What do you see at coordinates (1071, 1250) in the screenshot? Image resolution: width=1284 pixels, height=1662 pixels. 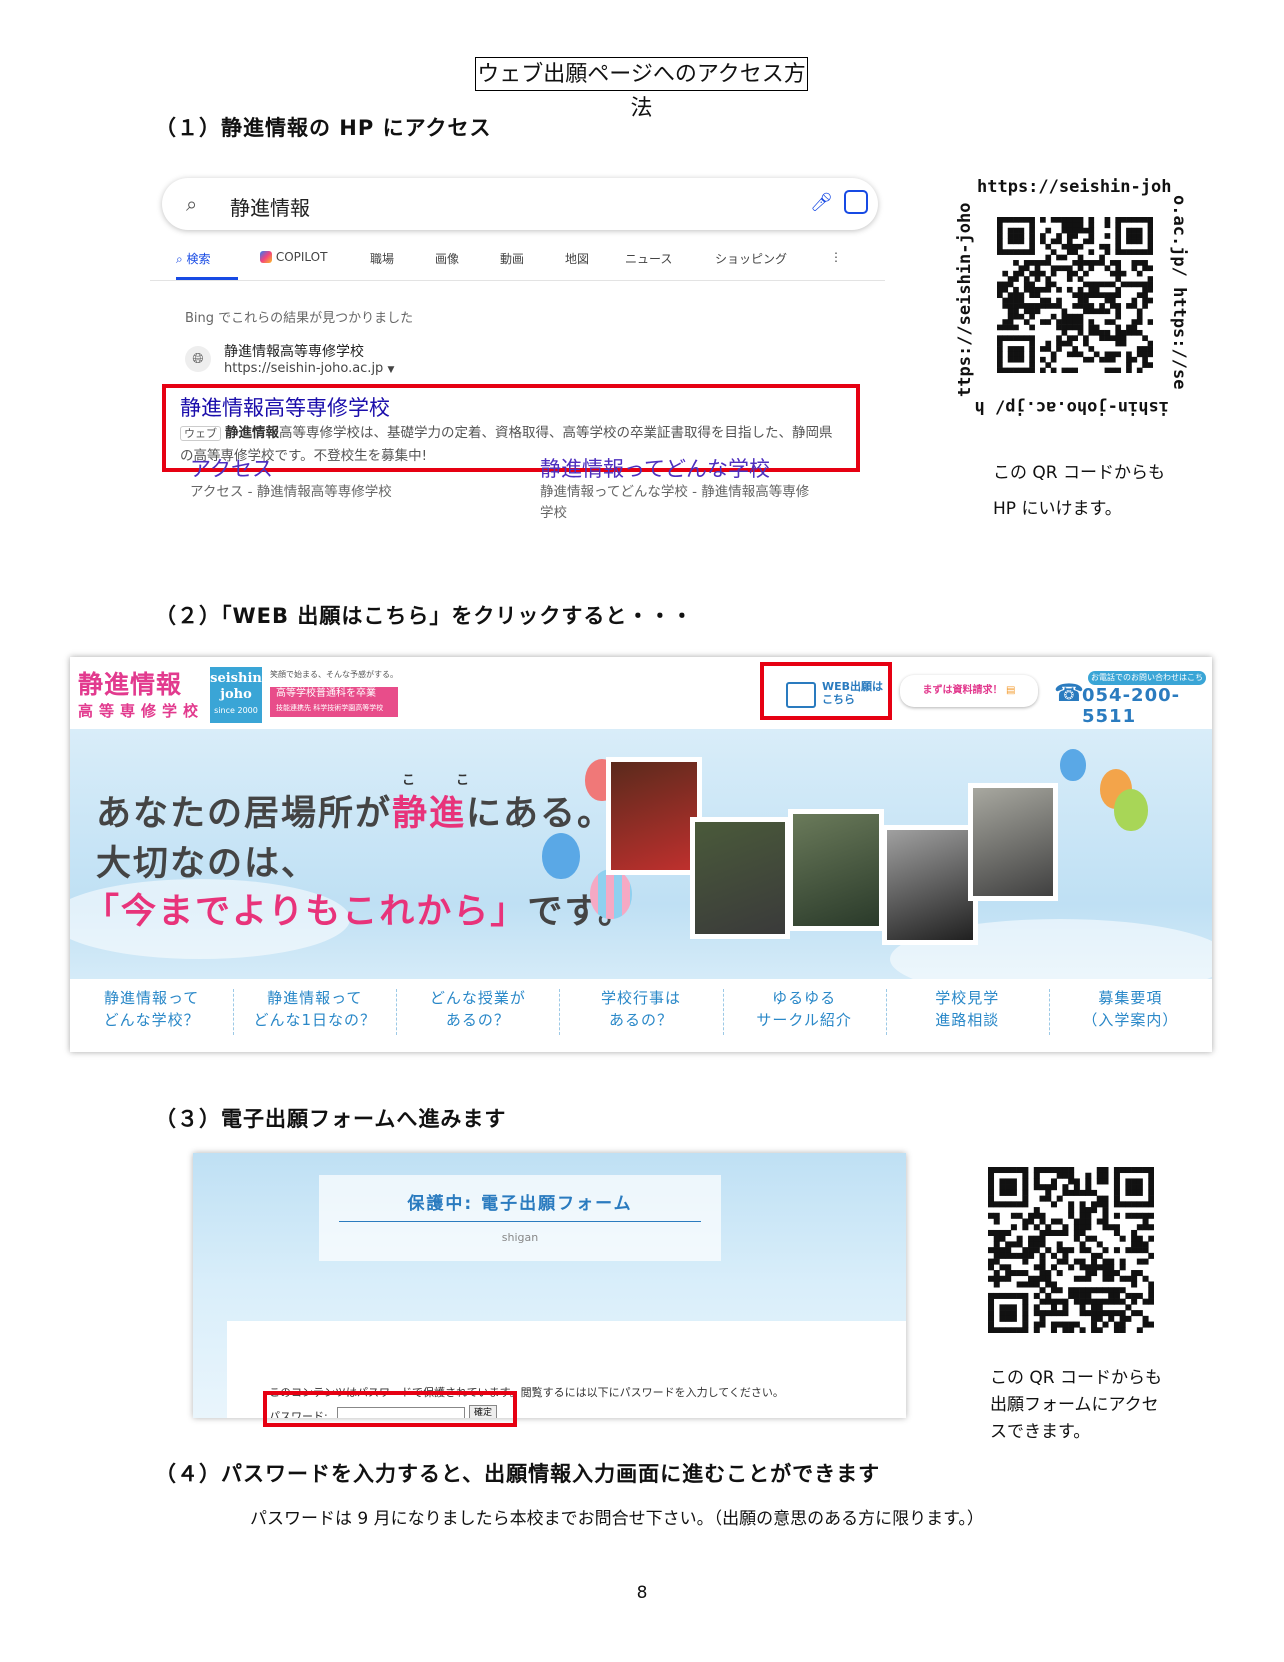 I see `qr-code-form` at bounding box center [1071, 1250].